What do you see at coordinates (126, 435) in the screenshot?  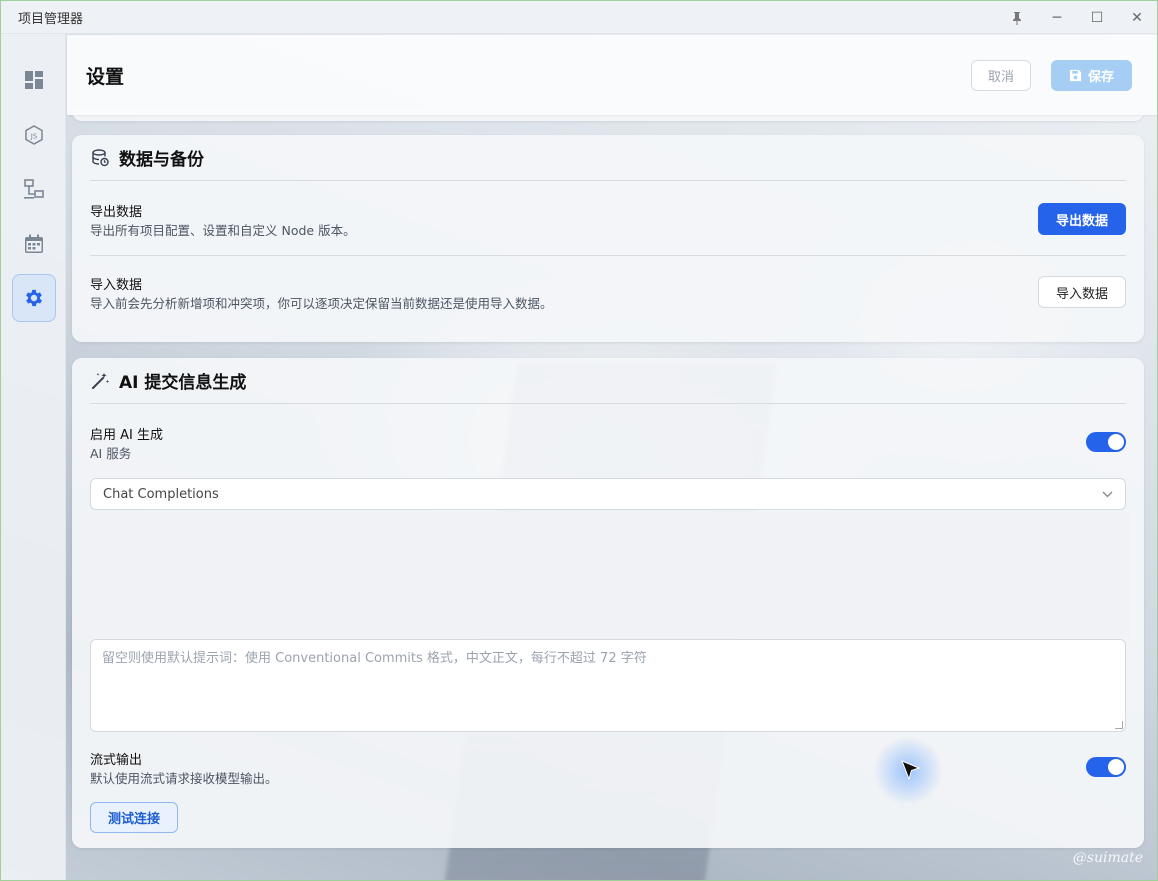 I see `enable-ai-title: 启用 AI 生成` at bounding box center [126, 435].